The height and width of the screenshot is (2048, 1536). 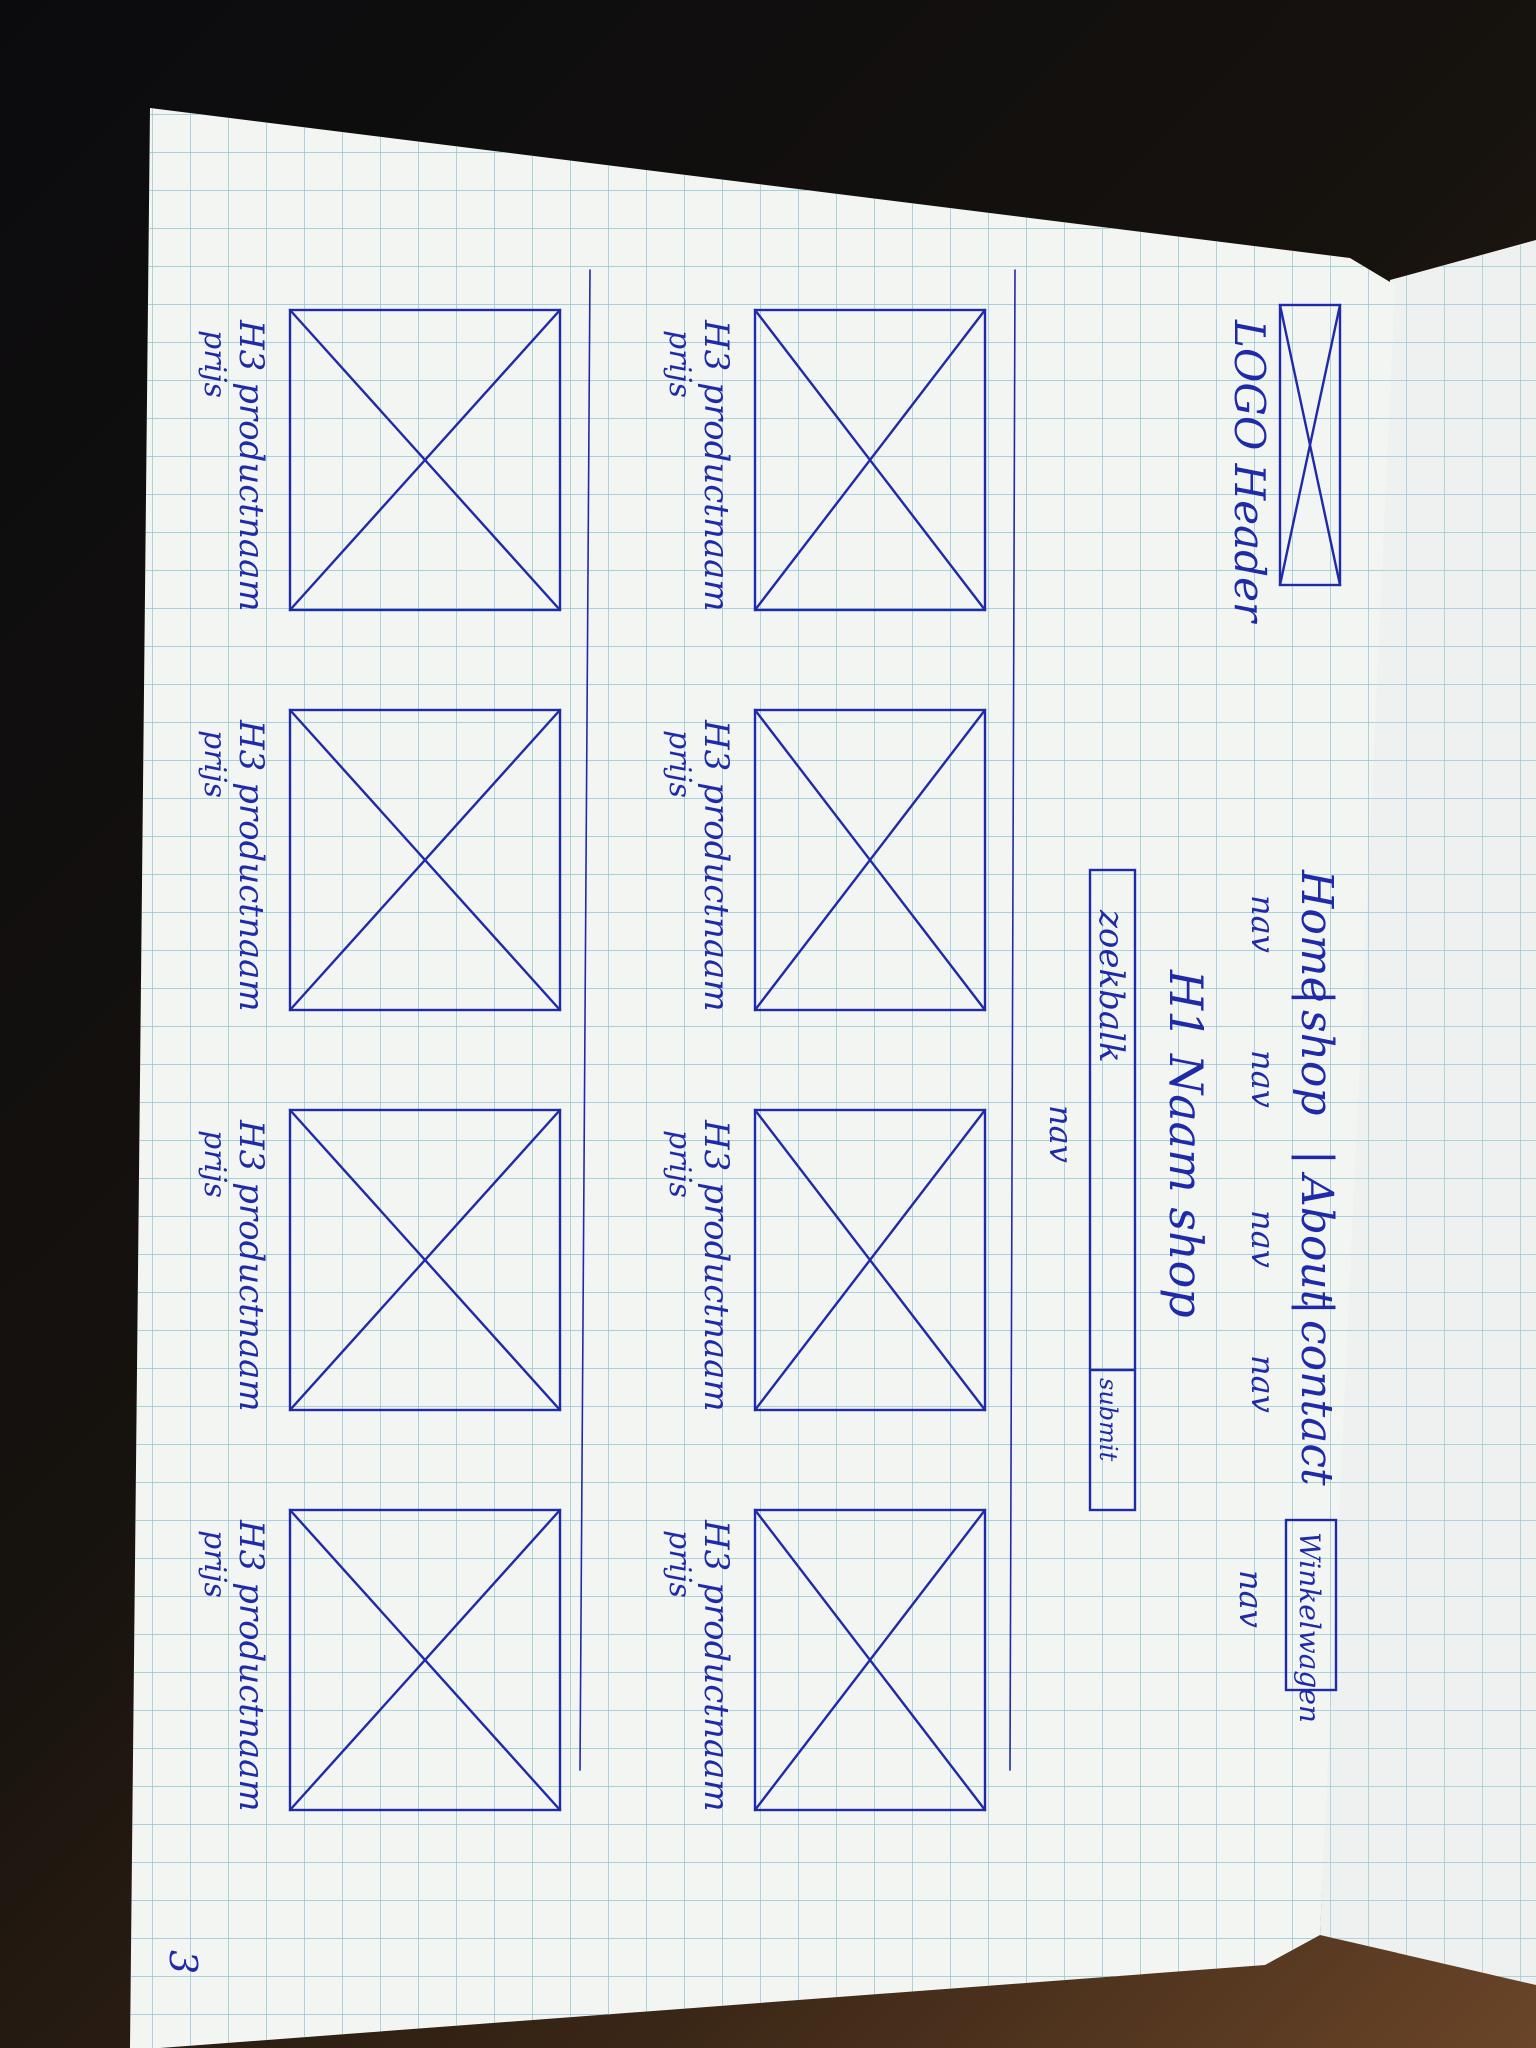 I want to click on nav-link-contact: contact, so click(x=1316, y=1403).